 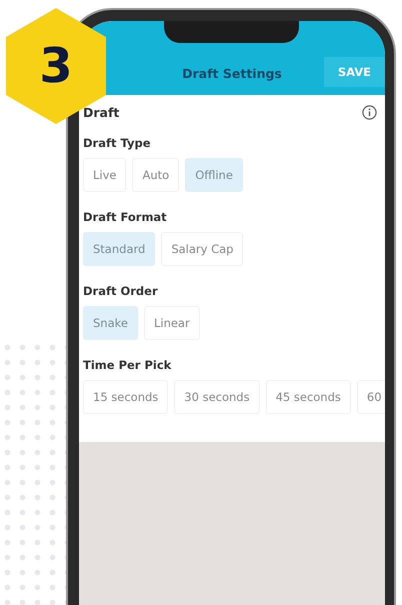 I want to click on option-chip: Salary Cap, so click(x=202, y=249).